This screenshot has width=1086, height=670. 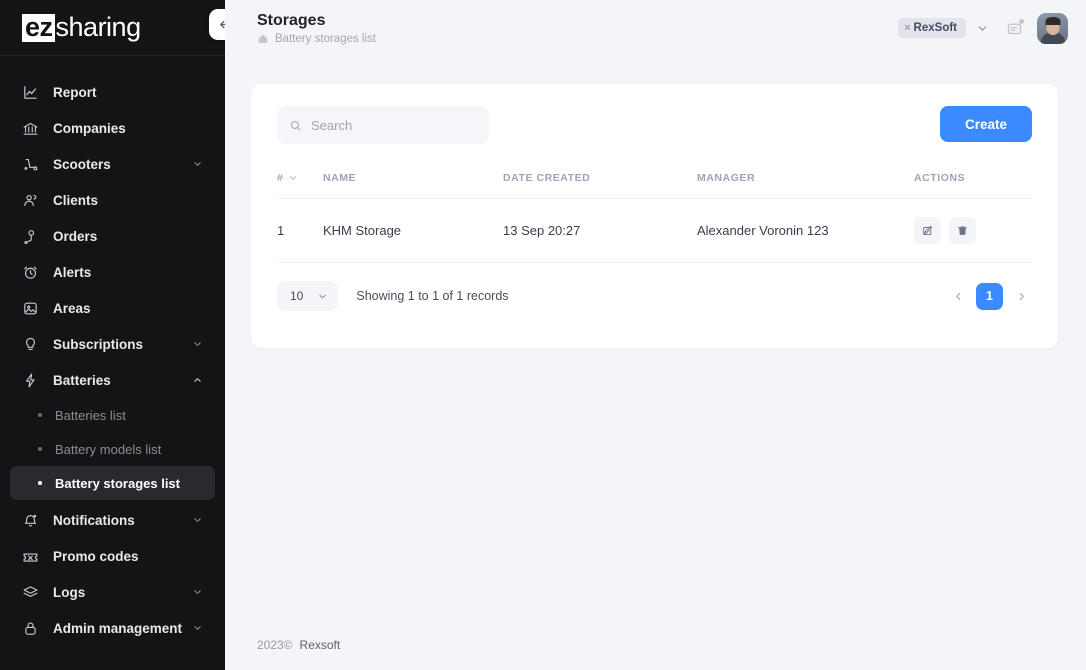 What do you see at coordinates (325, 39) in the screenshot?
I see `breadcrumb-label: Battery storages list` at bounding box center [325, 39].